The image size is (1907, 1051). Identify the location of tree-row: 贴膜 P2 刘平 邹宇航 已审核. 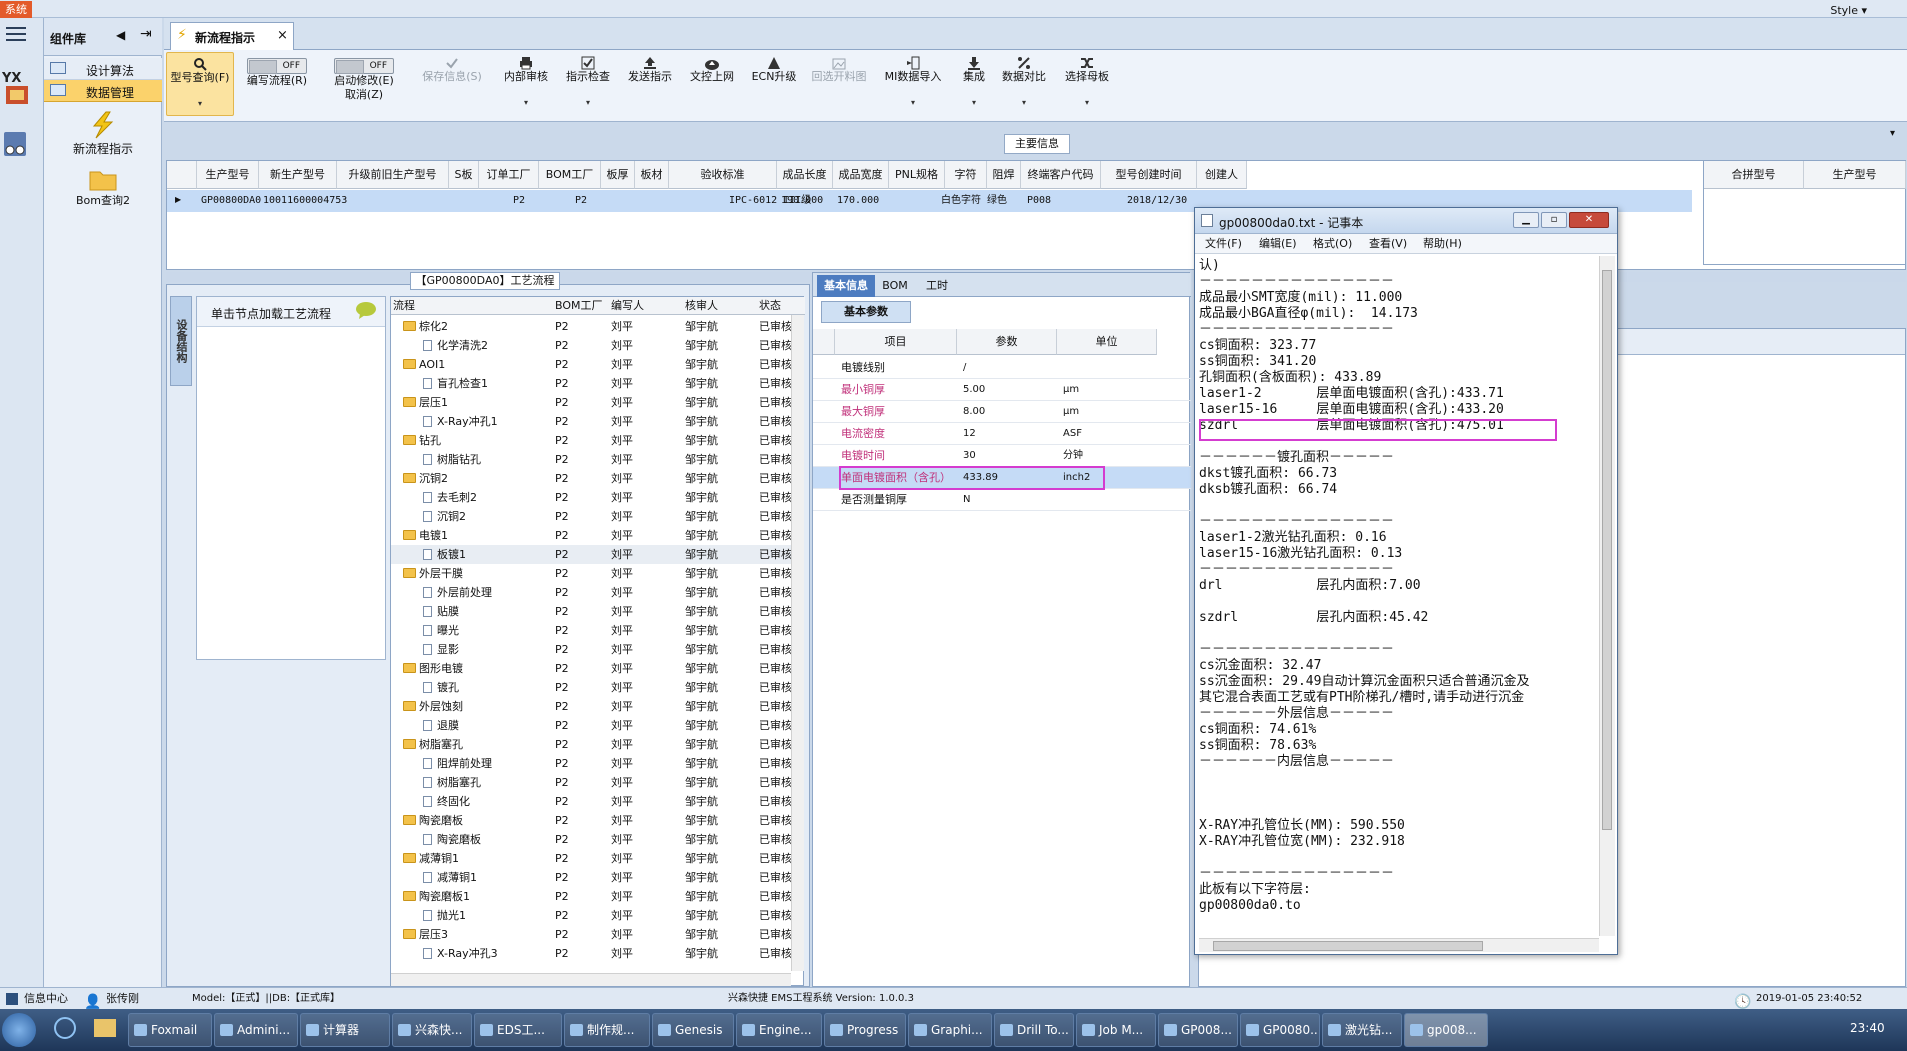
(591, 611).